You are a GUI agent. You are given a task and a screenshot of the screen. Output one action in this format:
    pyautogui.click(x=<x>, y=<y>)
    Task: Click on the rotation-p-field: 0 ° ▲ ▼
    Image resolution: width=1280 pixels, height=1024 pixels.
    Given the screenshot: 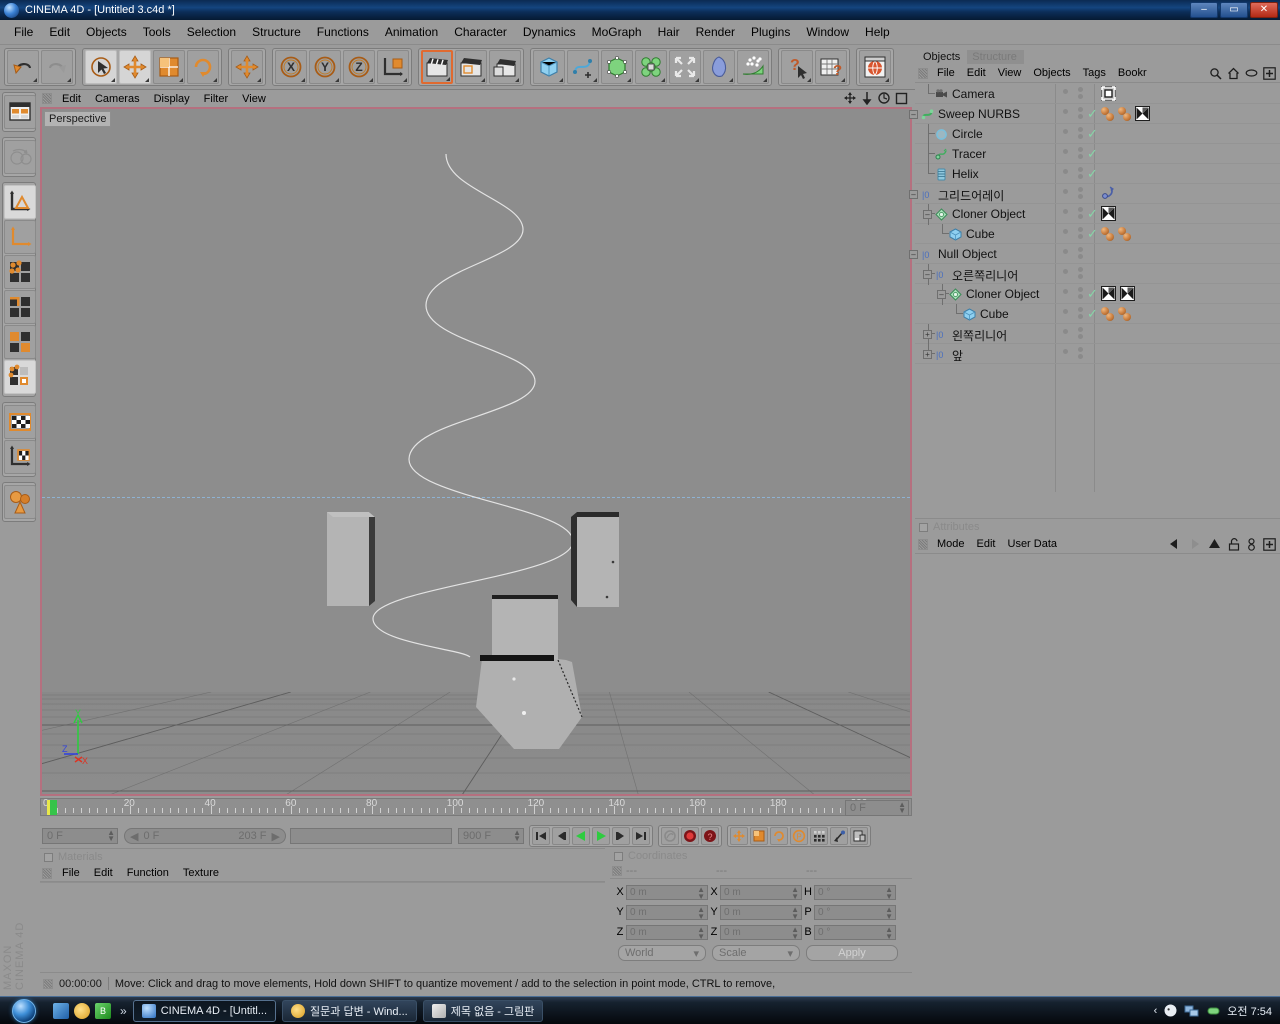 What is the action you would take?
    pyautogui.click(x=855, y=912)
    